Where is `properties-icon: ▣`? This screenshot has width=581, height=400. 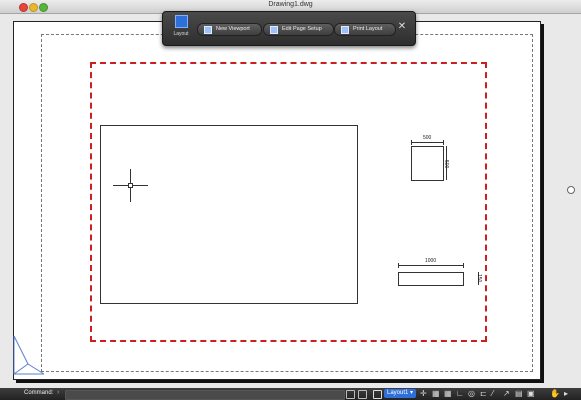
properties-icon: ▣ is located at coordinates (531, 394).